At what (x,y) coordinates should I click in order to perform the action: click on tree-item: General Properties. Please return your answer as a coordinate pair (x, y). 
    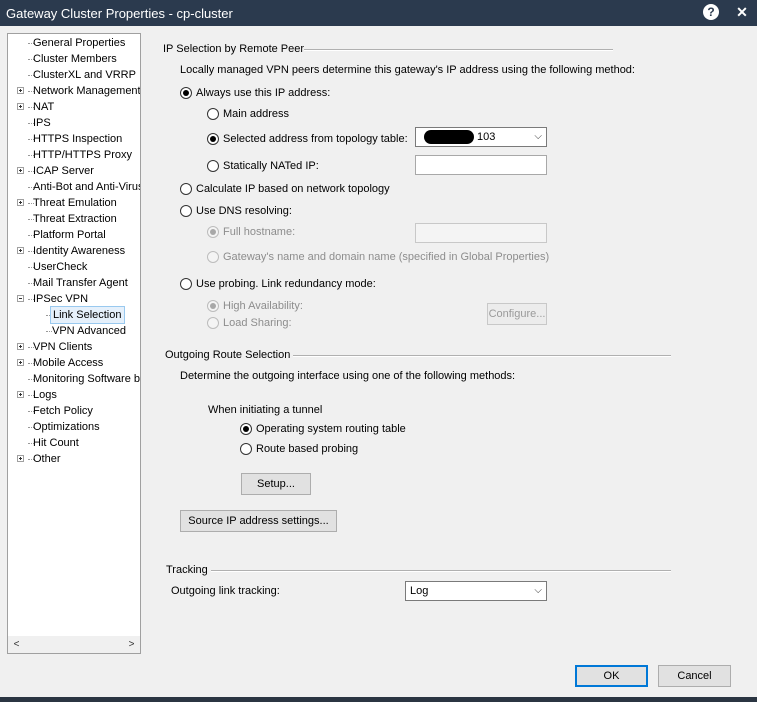
    Looking at the image, I should click on (74, 43).